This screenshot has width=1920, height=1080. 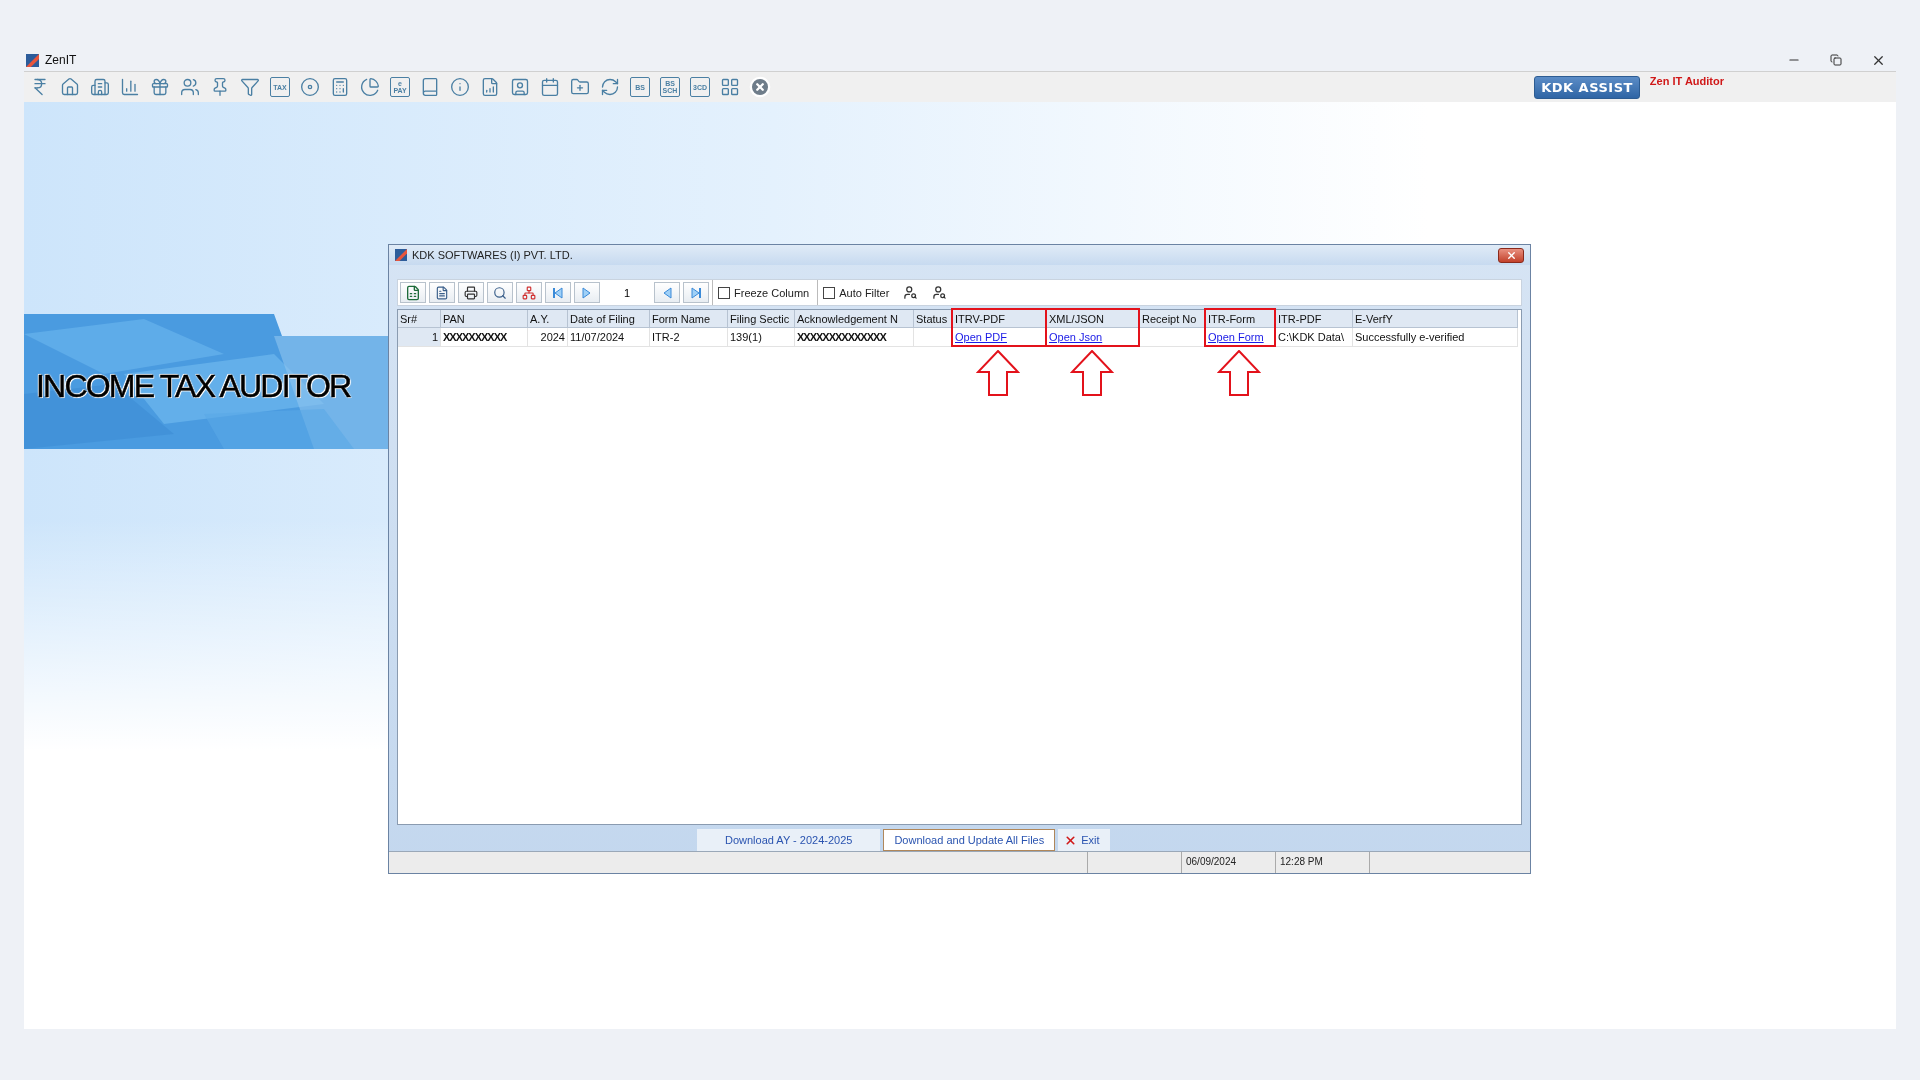 What do you see at coordinates (689, 337) in the screenshot?
I see `table-cell: ITR-2` at bounding box center [689, 337].